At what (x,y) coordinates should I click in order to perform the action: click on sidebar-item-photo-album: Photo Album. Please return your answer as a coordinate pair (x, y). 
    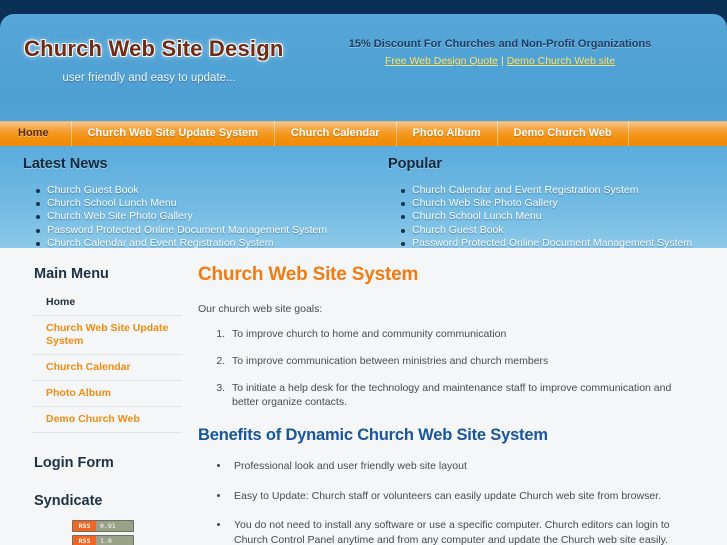
    Looking at the image, I should click on (107, 394).